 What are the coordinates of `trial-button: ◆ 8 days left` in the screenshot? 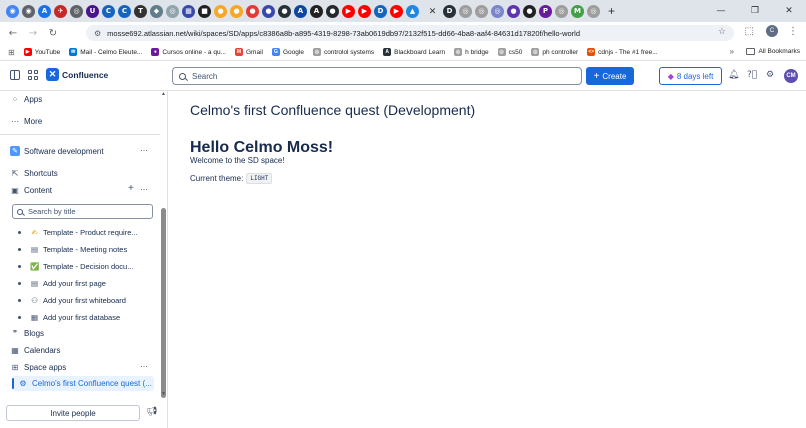 It's located at (690, 76).